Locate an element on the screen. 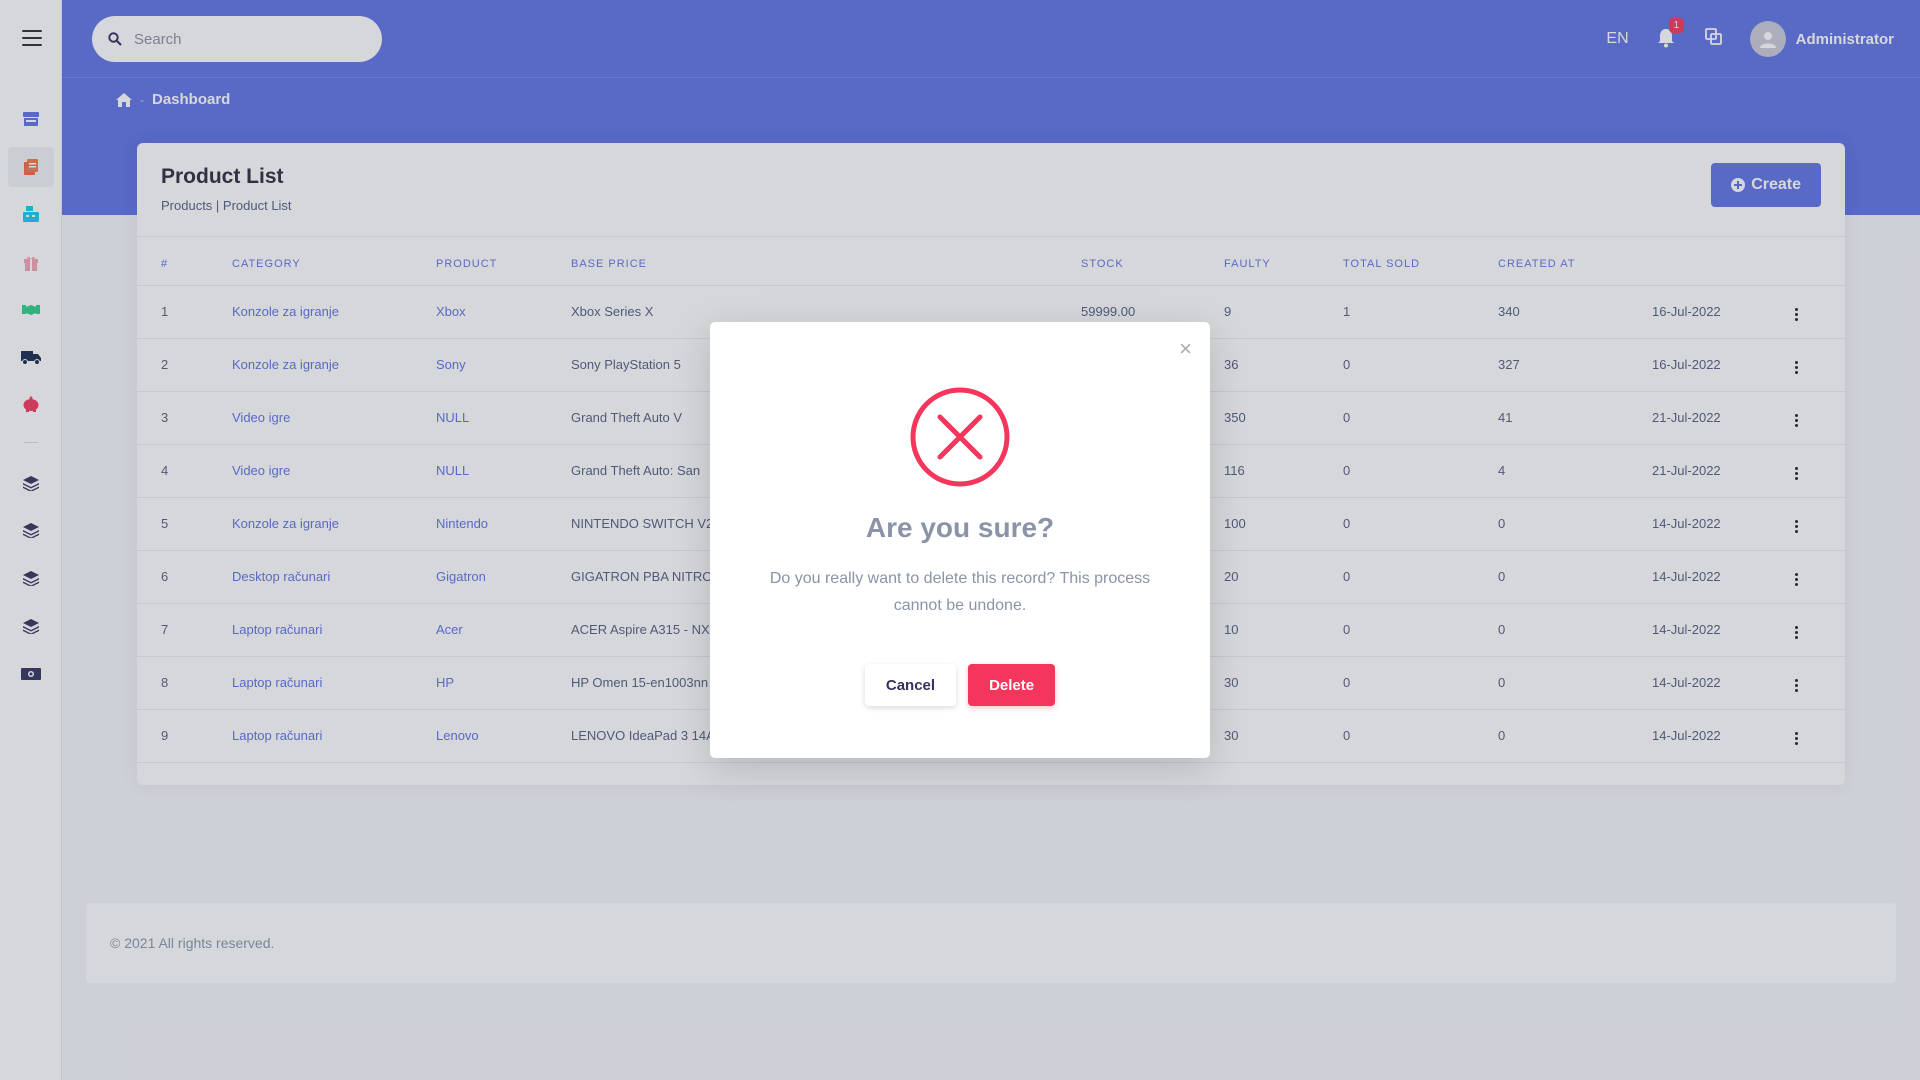 This screenshot has height=1080, width=1920. cancel-button: Cancel is located at coordinates (910, 685).